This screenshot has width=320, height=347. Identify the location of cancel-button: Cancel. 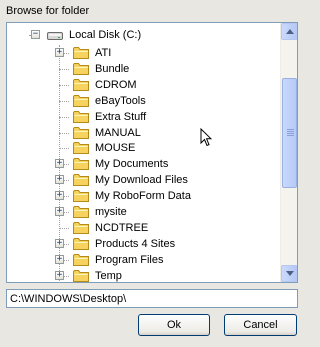
(260, 325).